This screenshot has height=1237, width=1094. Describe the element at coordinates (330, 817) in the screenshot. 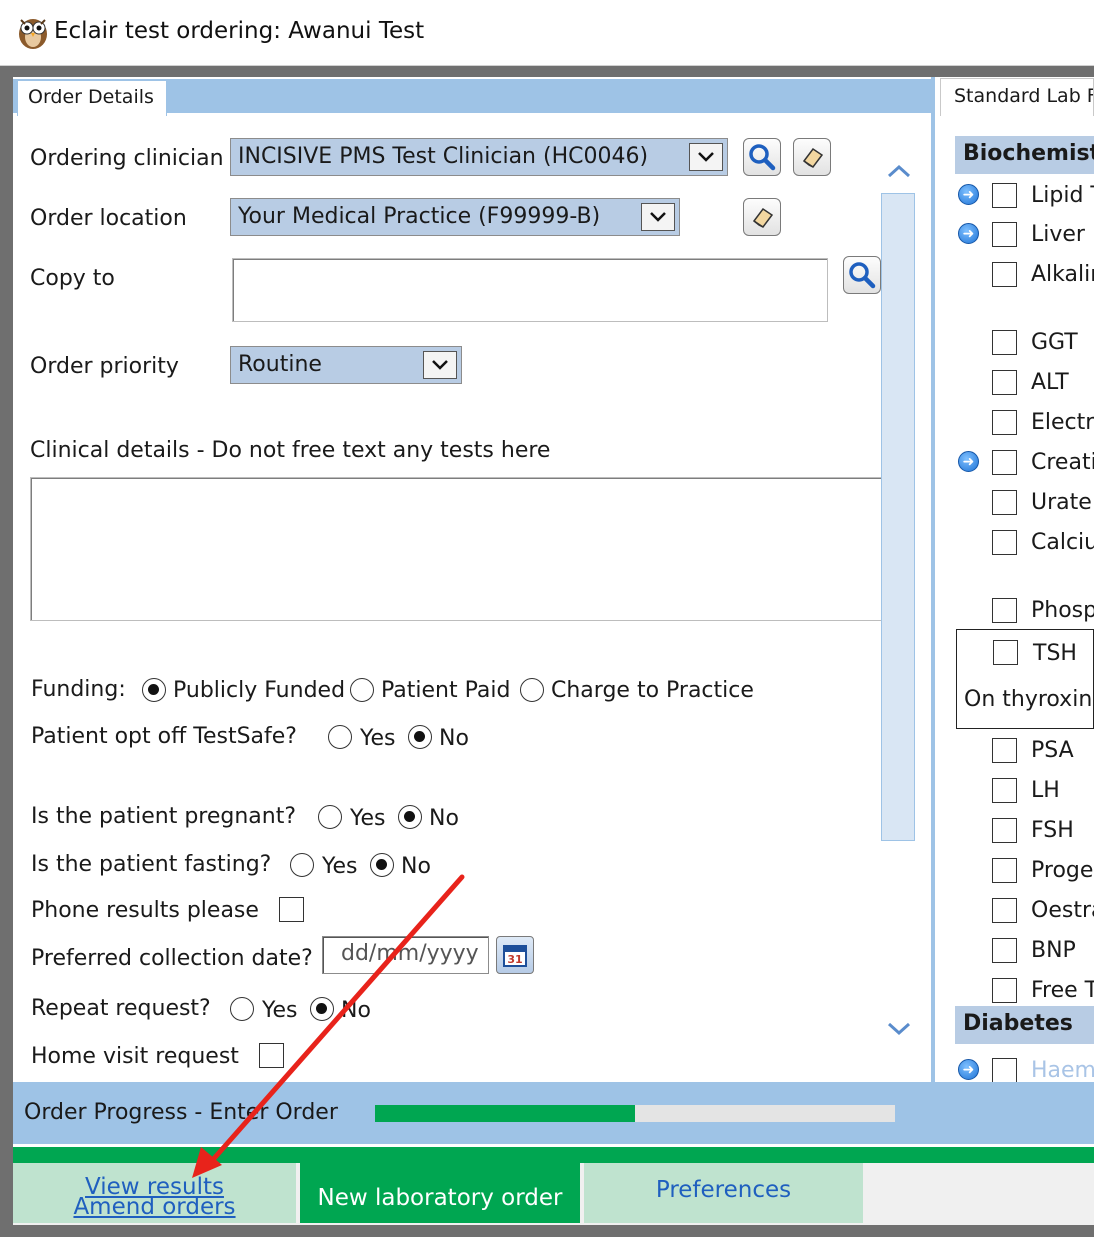

I see `pregnant-yes-radio` at that location.